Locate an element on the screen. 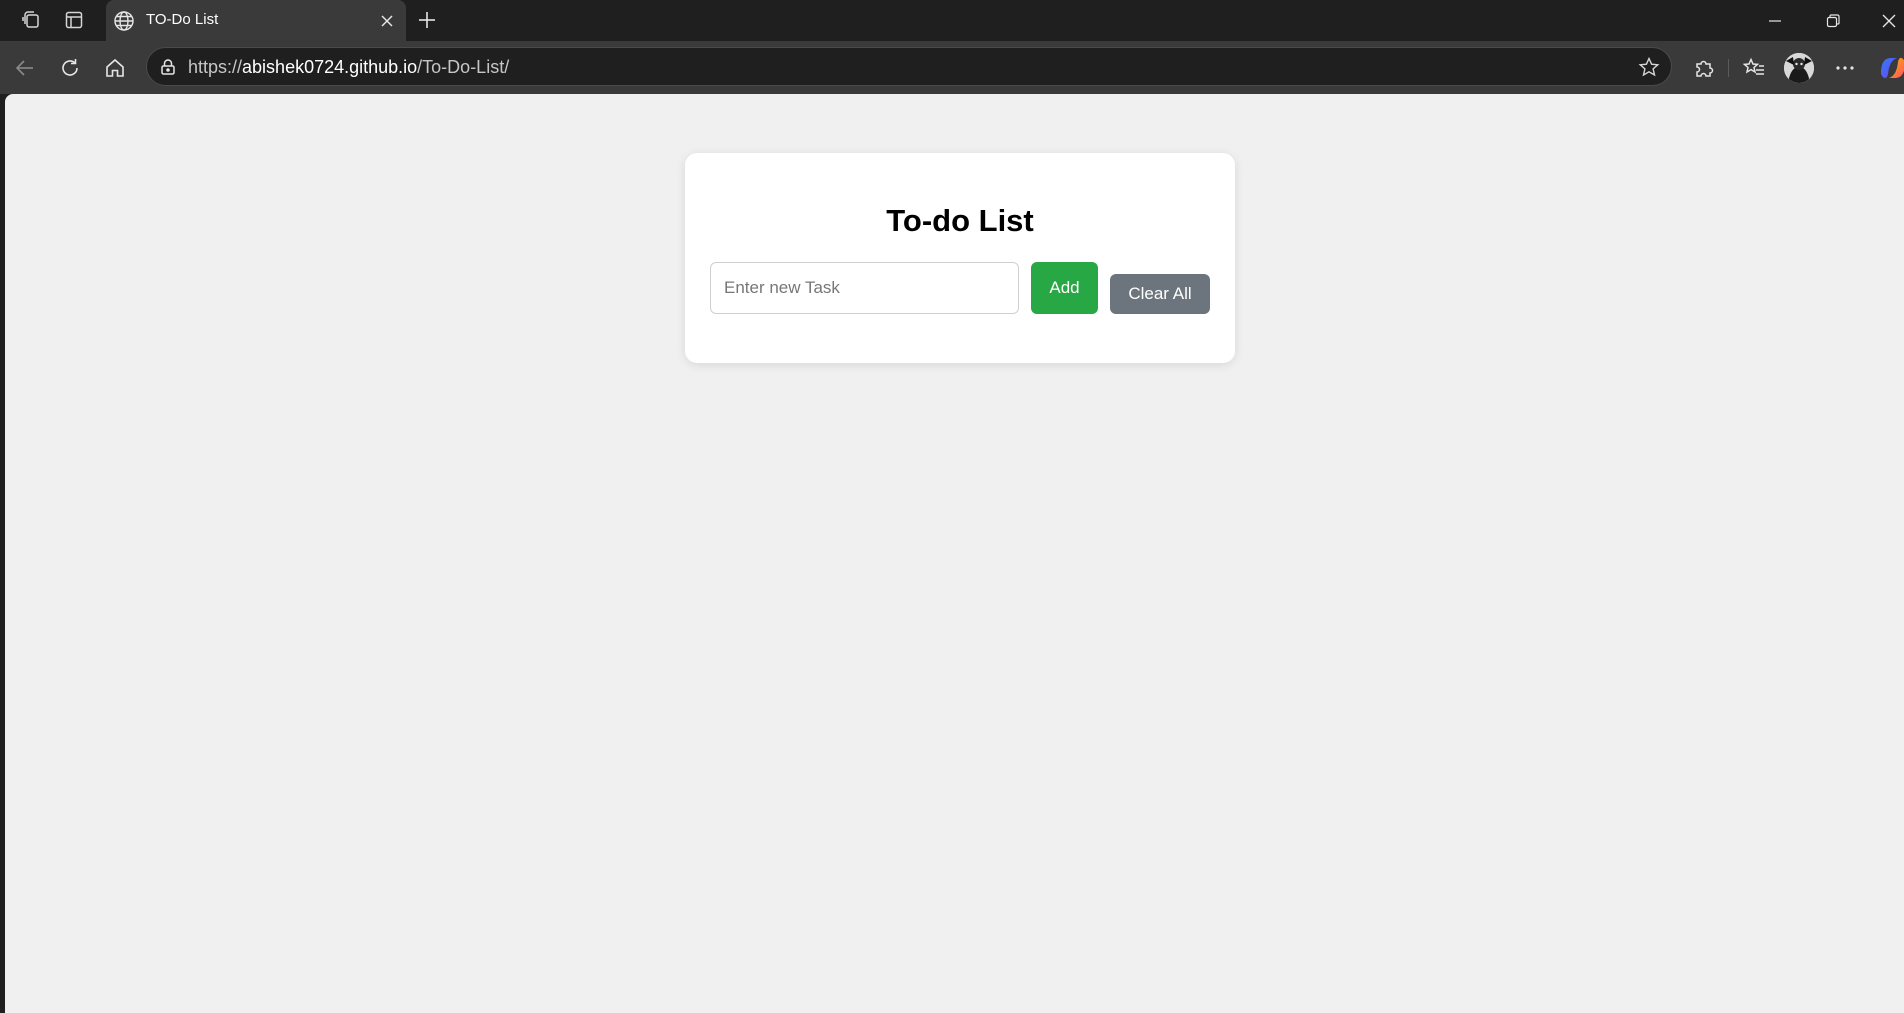  url-path: /To-Do-List/ is located at coordinates (463, 67).